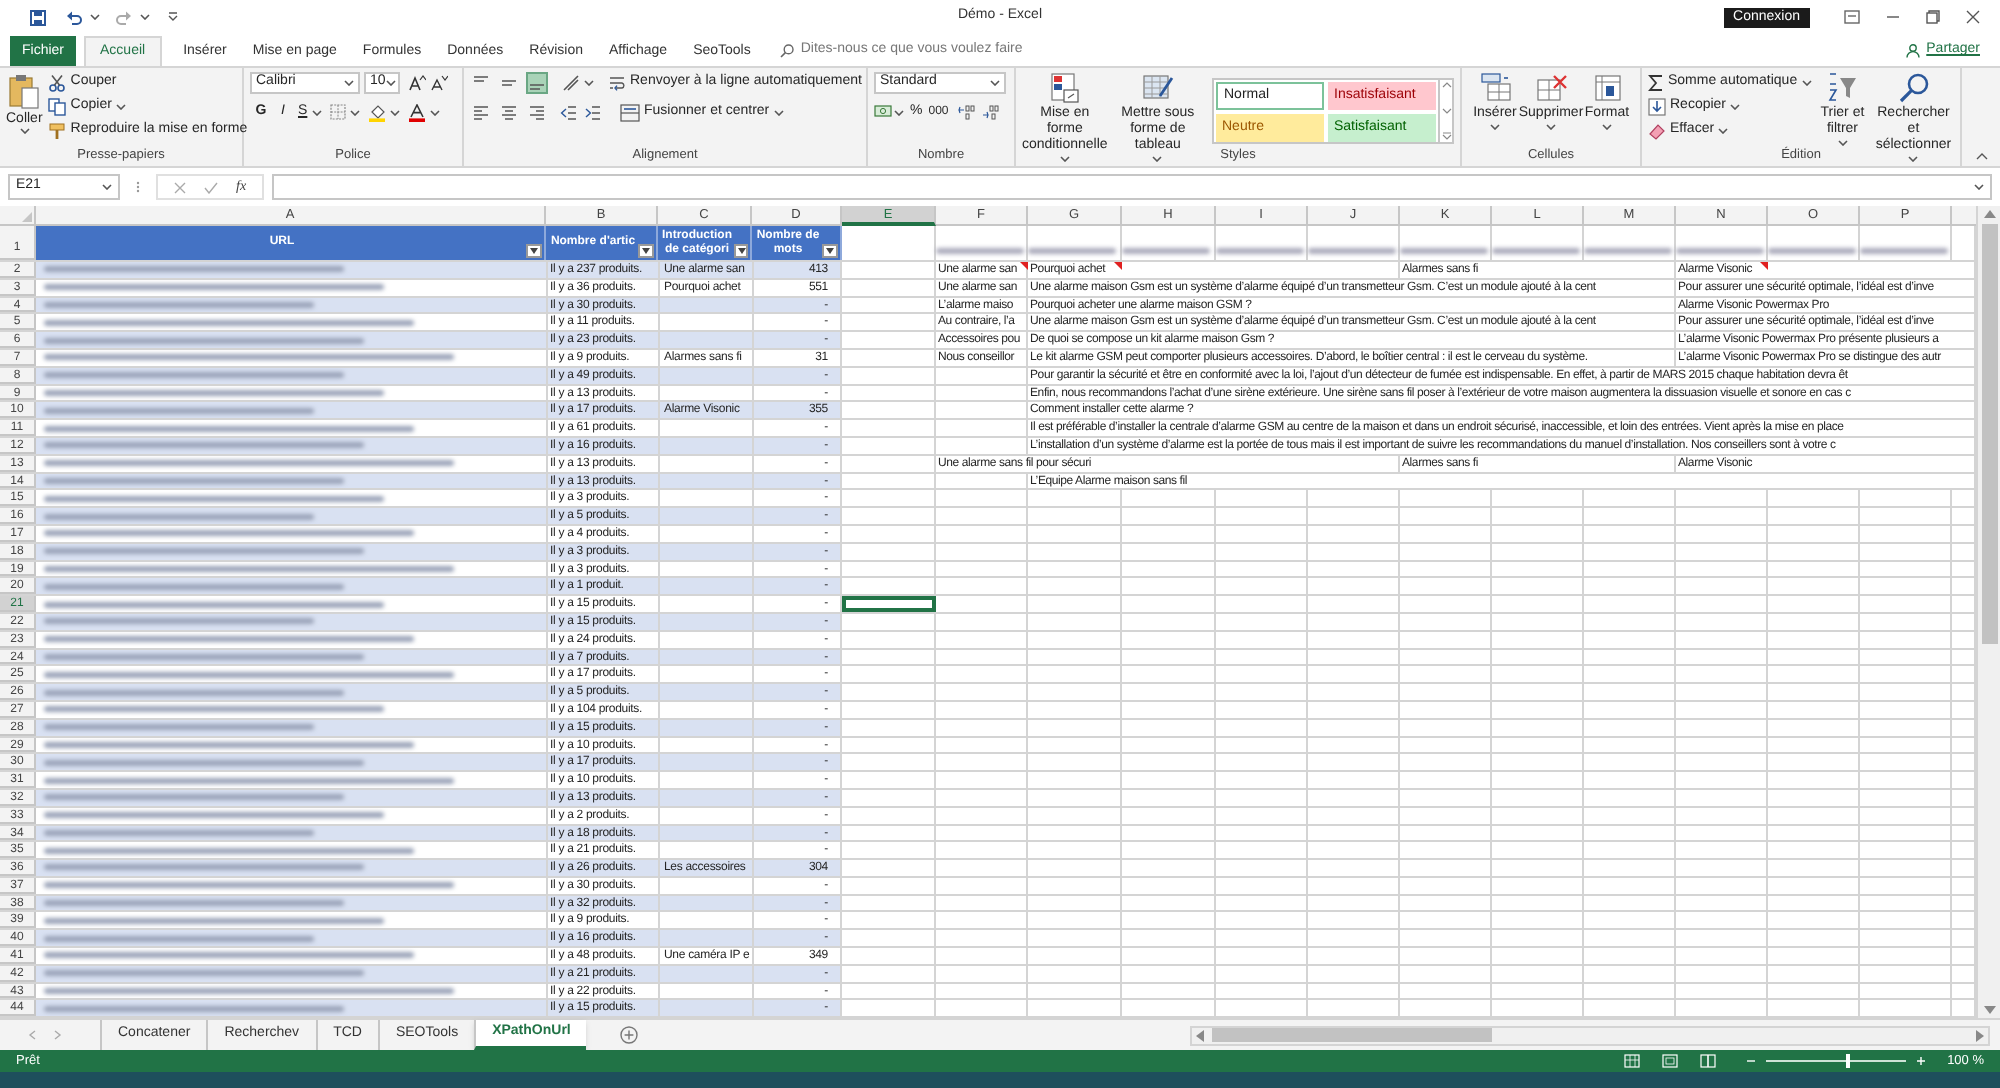 Image resolution: width=2000 pixels, height=1088 pixels. What do you see at coordinates (1980, 1035) in the screenshot?
I see `scroll-right-icon` at bounding box center [1980, 1035].